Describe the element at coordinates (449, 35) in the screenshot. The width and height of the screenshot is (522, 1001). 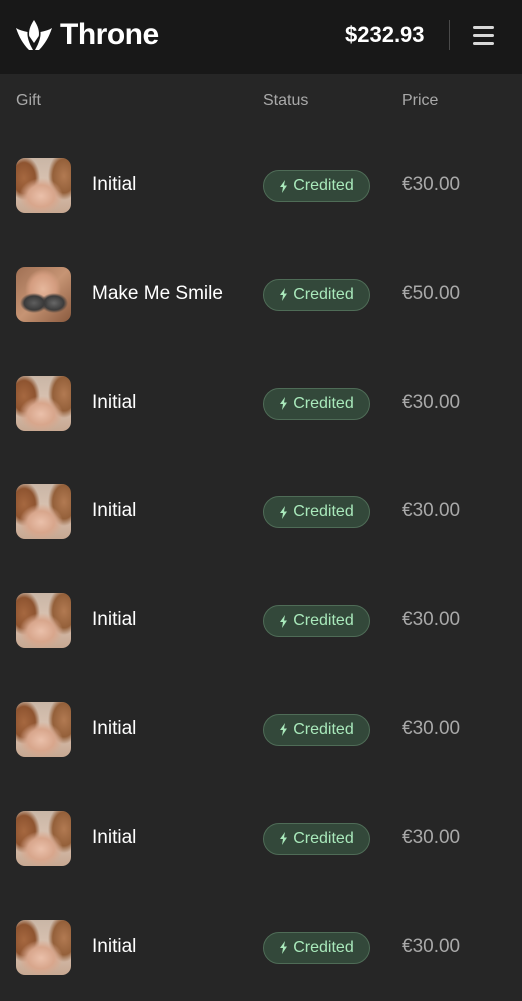
I see `header-divider` at that location.